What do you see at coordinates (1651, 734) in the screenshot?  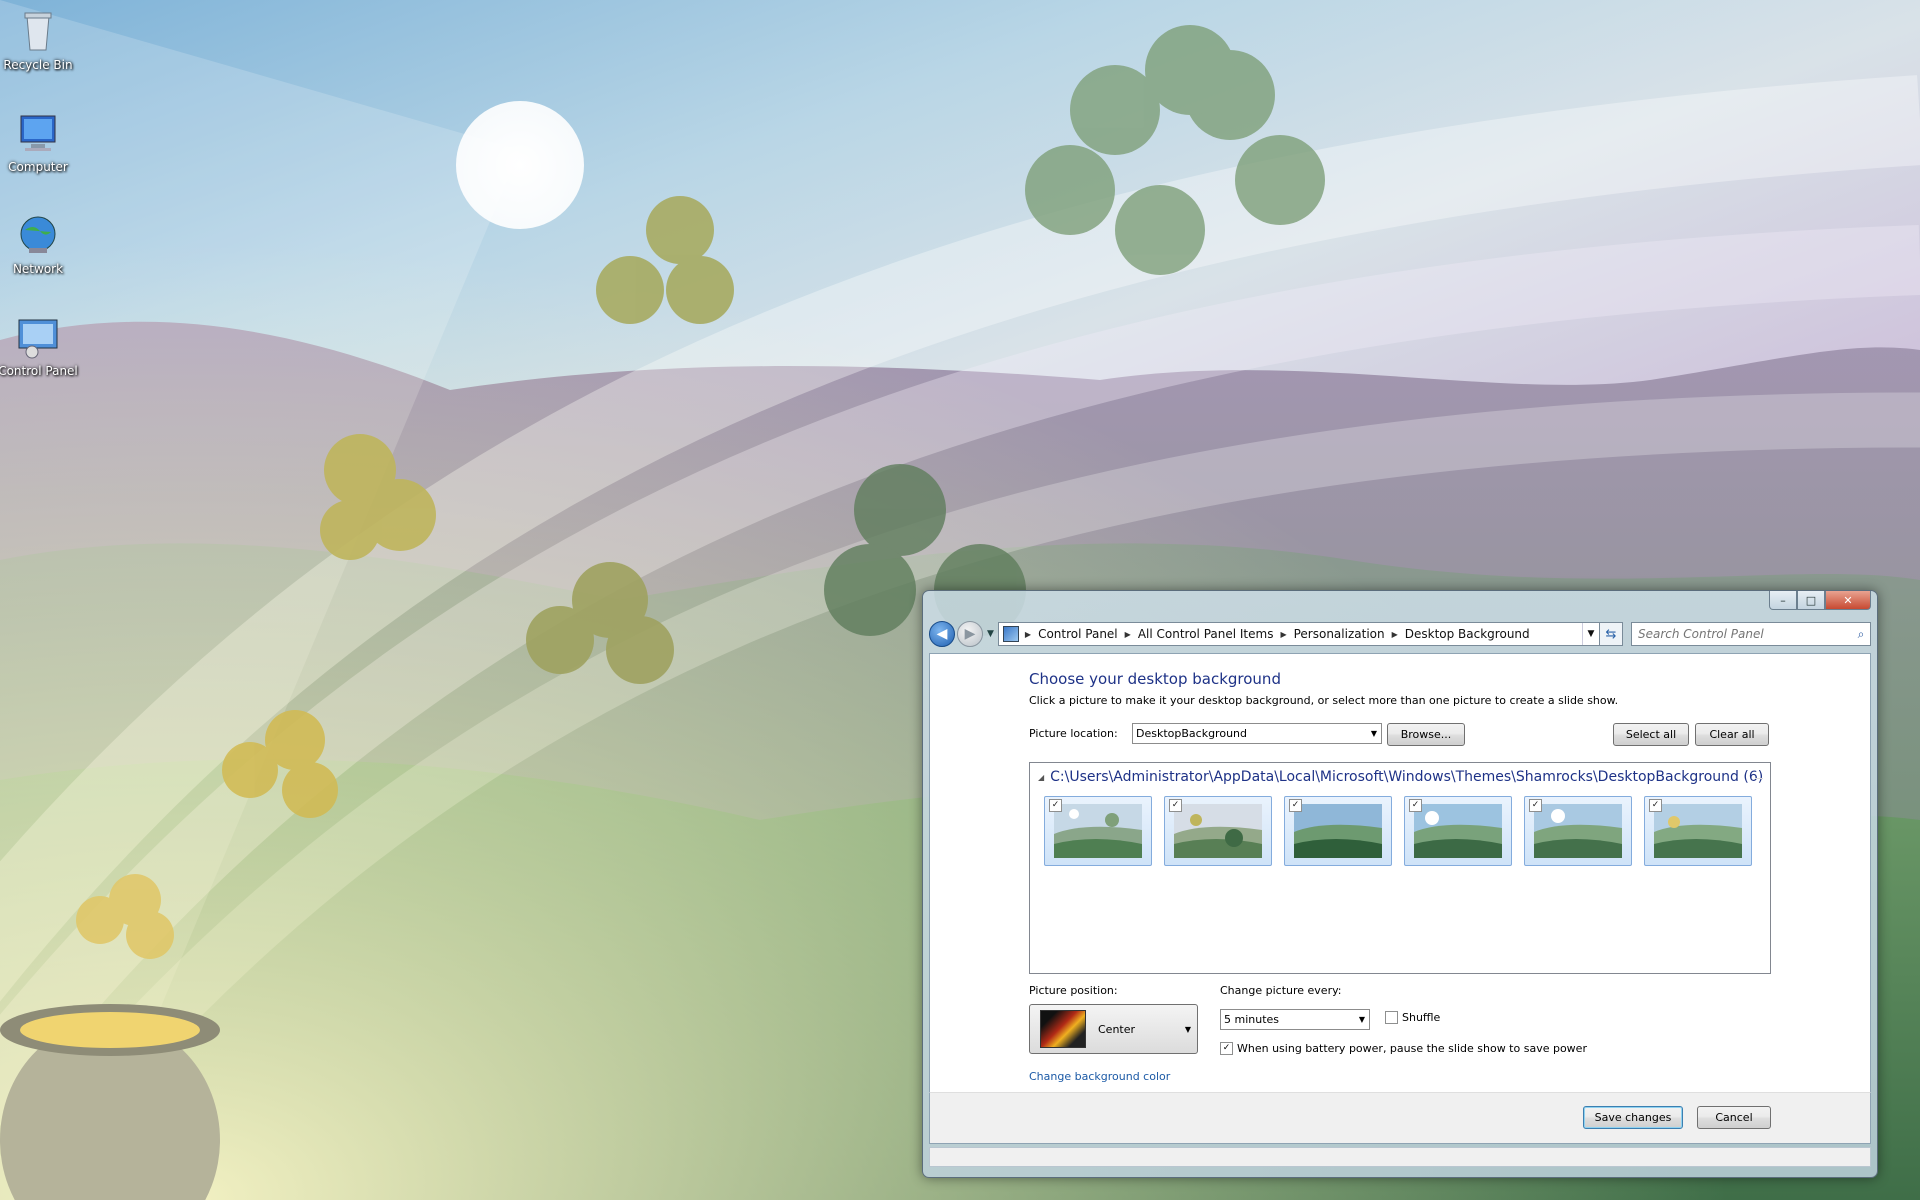 I see `select-all-button: Select all` at bounding box center [1651, 734].